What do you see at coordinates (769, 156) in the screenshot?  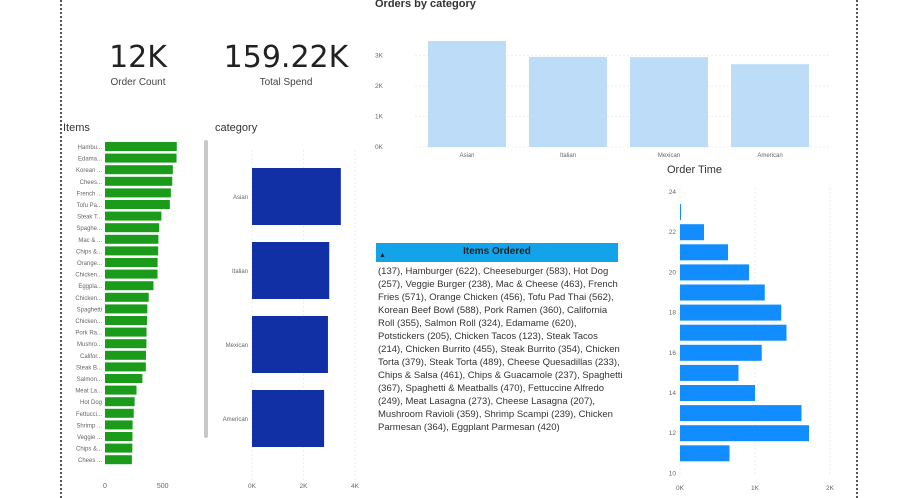 I see `orders-category-label: American` at bounding box center [769, 156].